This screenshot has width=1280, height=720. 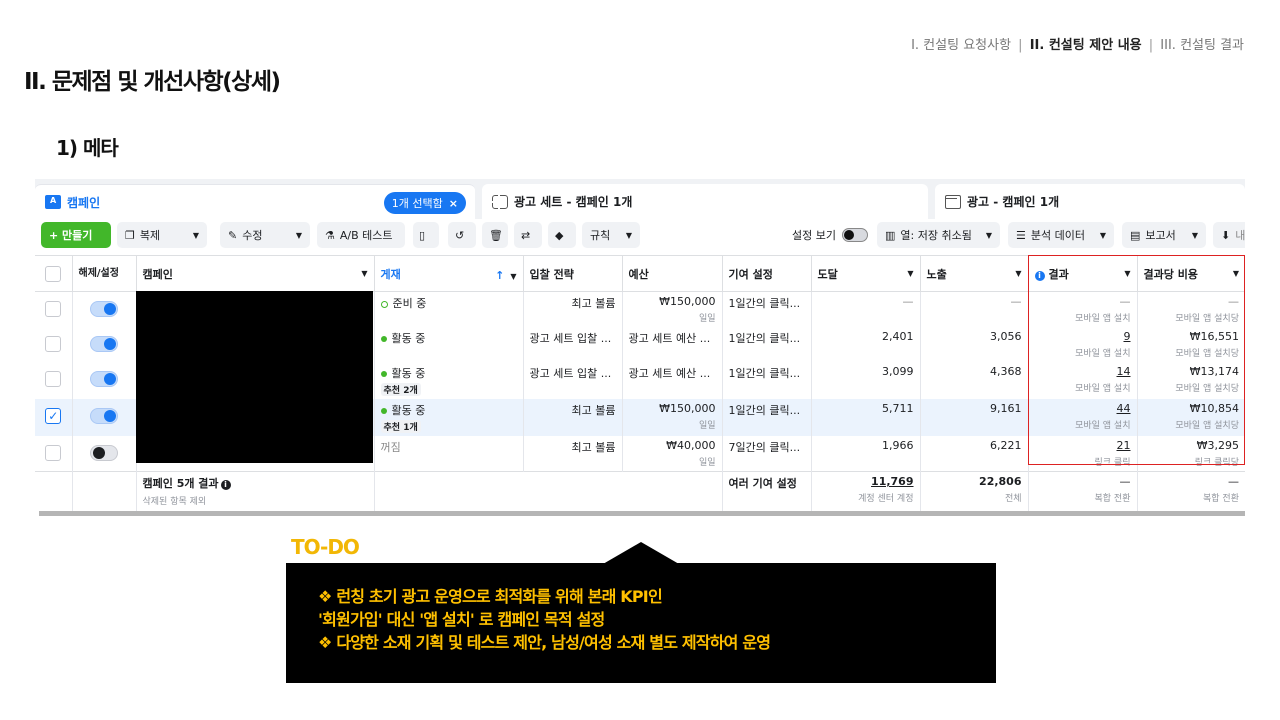 What do you see at coordinates (1124, 408) in the screenshot?
I see `results-value: 44` at bounding box center [1124, 408].